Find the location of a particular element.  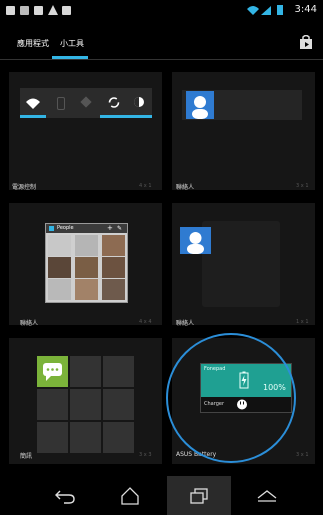

chat-bubble-icon is located at coordinates (52, 372).